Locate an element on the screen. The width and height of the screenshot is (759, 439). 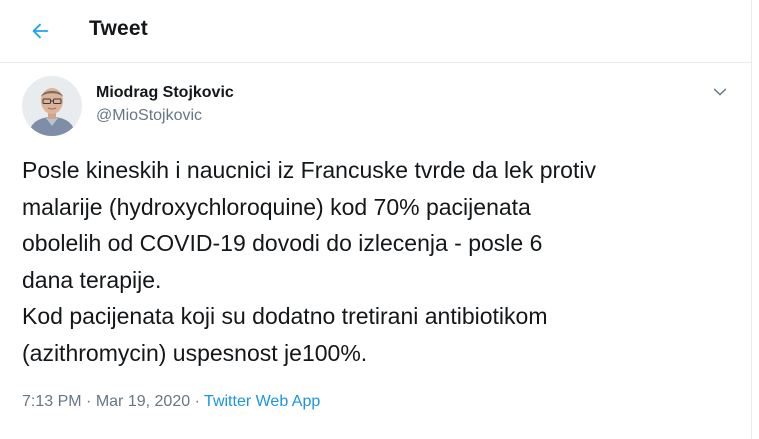
author-handle: @MioStojkovic is located at coordinates (149, 116).